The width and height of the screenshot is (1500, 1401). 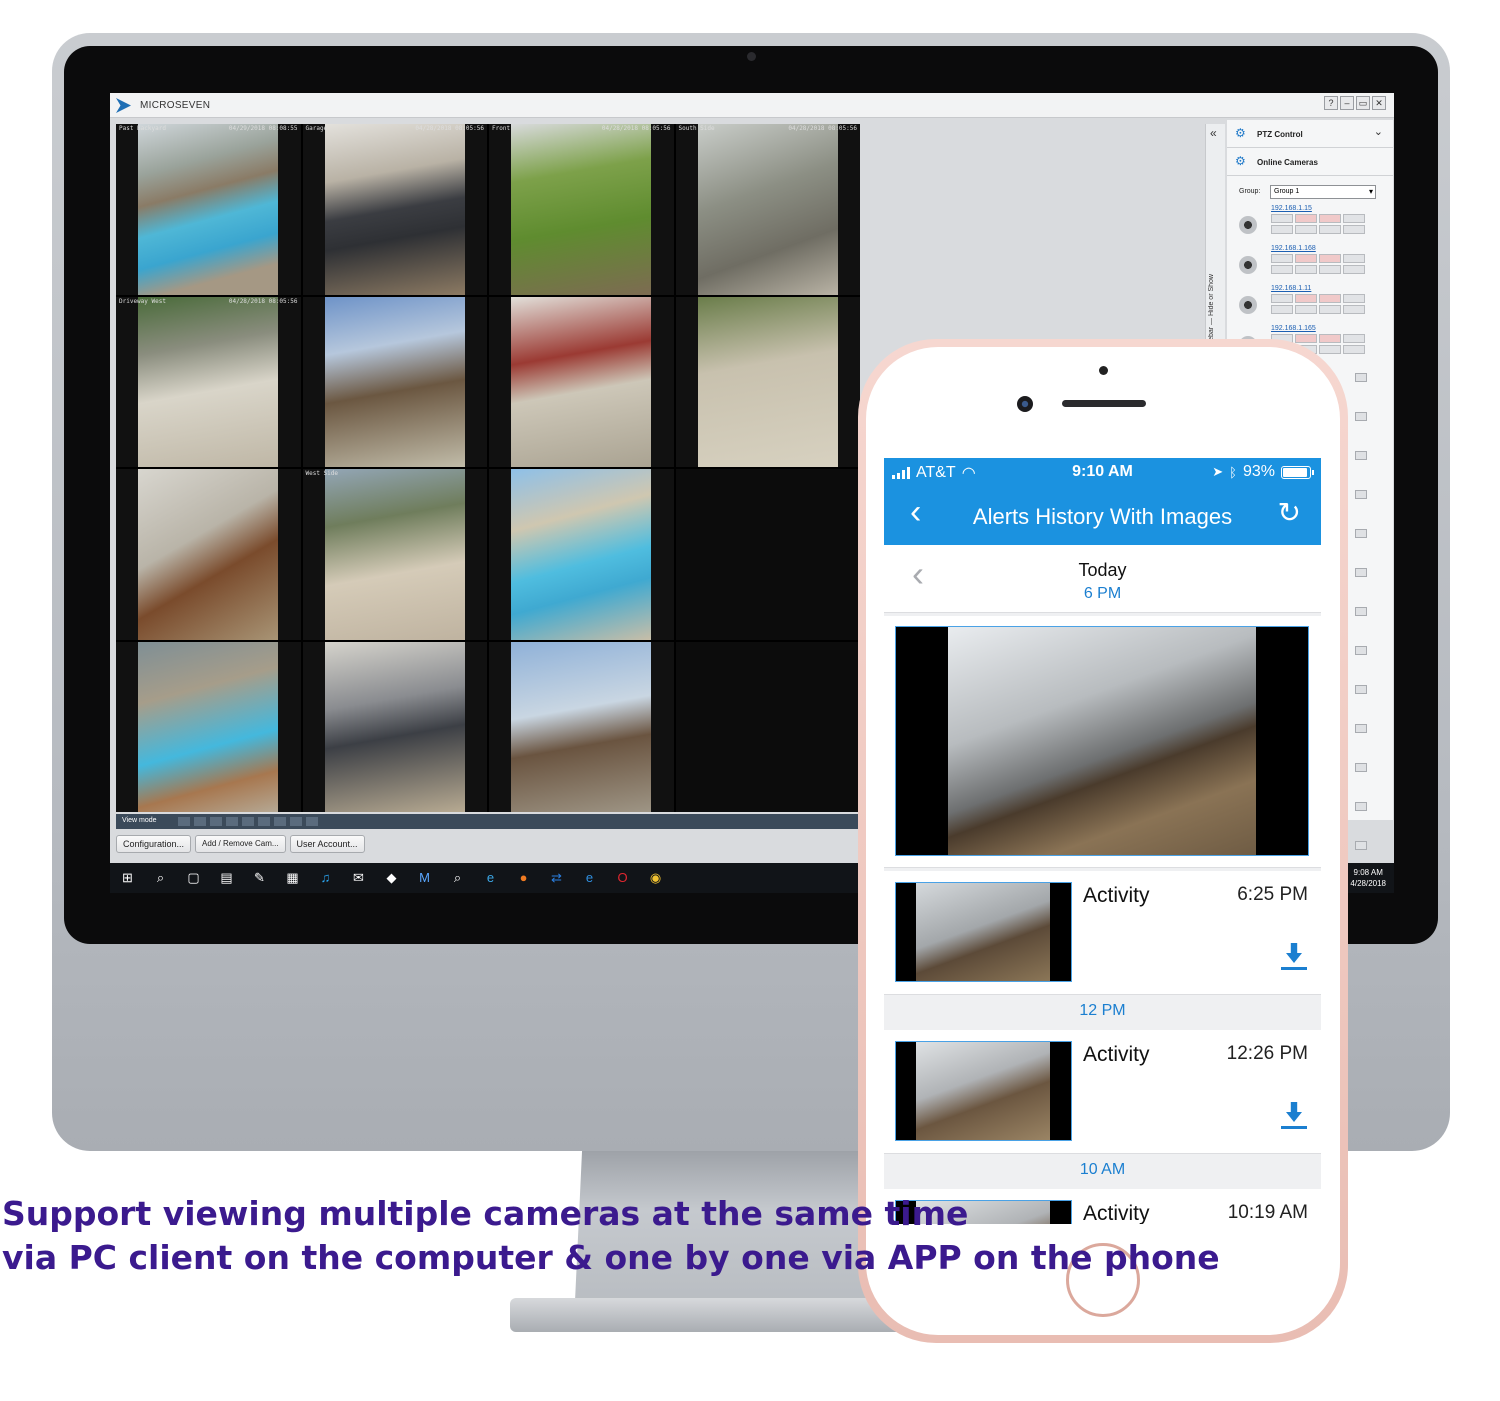 What do you see at coordinates (1306, 229) in the screenshot?
I see `record-icon` at bounding box center [1306, 229].